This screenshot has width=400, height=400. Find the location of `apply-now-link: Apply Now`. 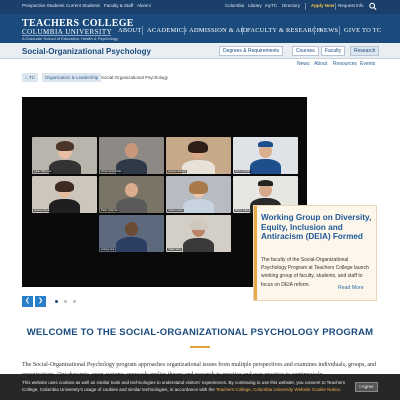

apply-now-link: Apply Now is located at coordinates (322, 5).